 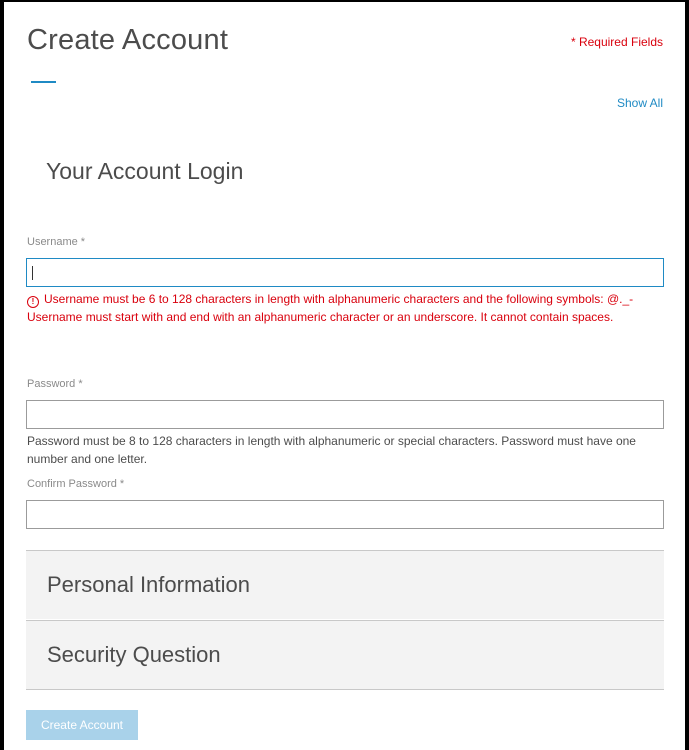 What do you see at coordinates (43, 82) in the screenshot?
I see `title-underline` at bounding box center [43, 82].